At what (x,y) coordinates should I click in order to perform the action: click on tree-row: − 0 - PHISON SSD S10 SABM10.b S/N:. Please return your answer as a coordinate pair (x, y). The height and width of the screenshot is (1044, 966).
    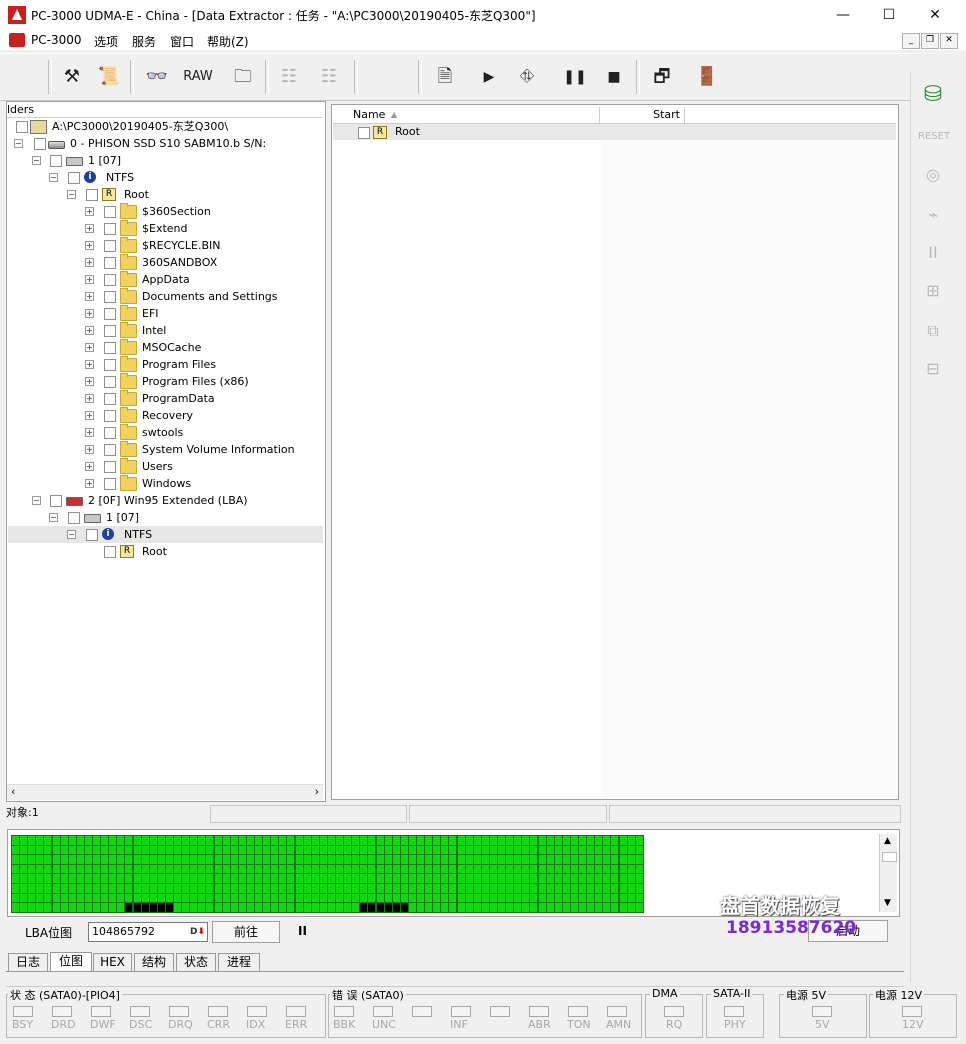
    Looking at the image, I should click on (164, 143).